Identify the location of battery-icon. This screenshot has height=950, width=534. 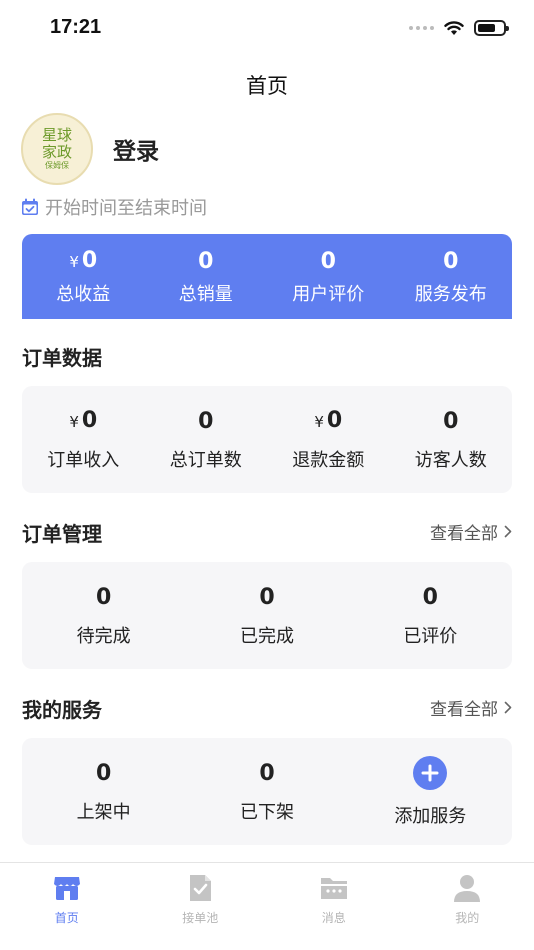
(491, 28).